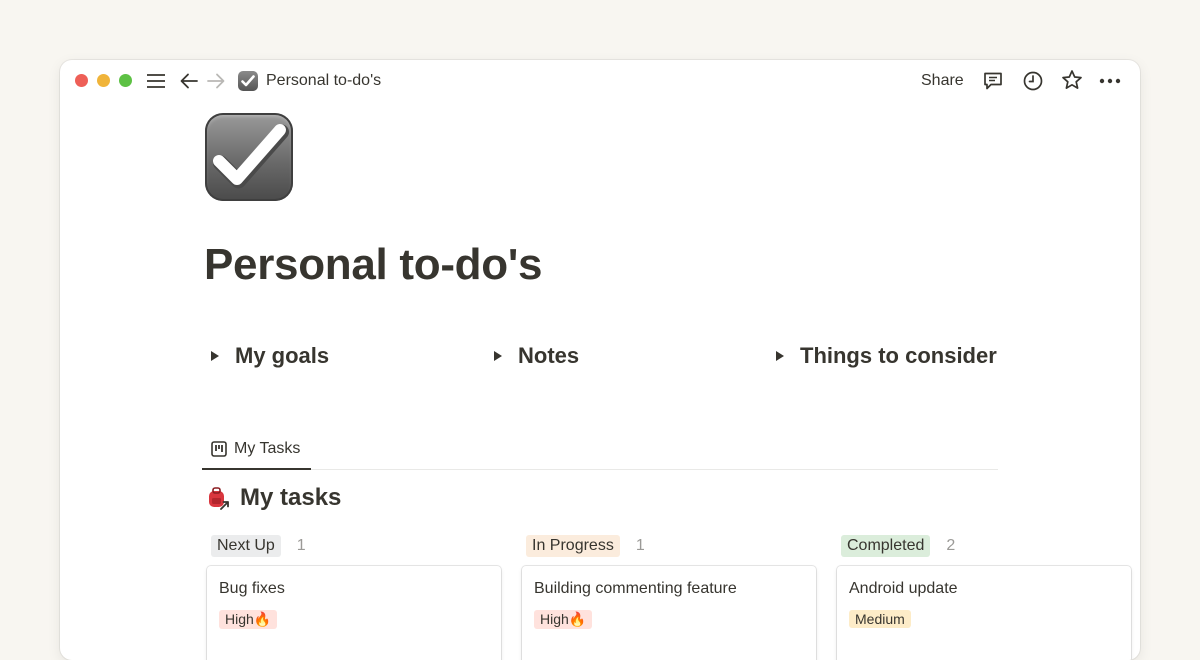 The width and height of the screenshot is (1200, 660). What do you see at coordinates (669, 613) in the screenshot?
I see `task-card-building-commenting-feature: Building commenting feature High🔥` at bounding box center [669, 613].